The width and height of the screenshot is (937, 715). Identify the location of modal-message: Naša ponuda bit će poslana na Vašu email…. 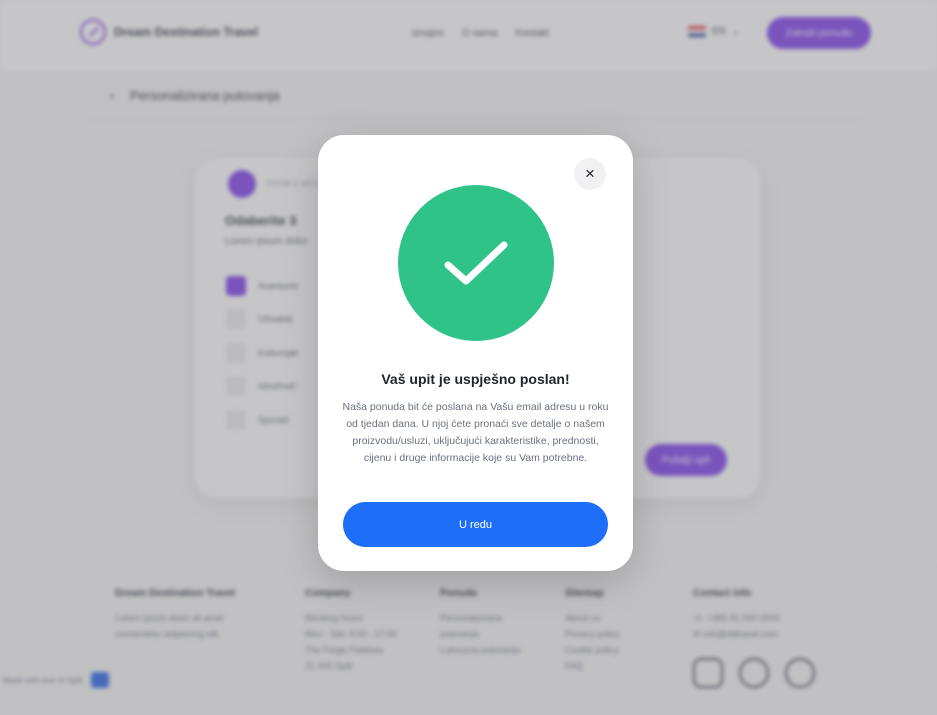
(475, 432).